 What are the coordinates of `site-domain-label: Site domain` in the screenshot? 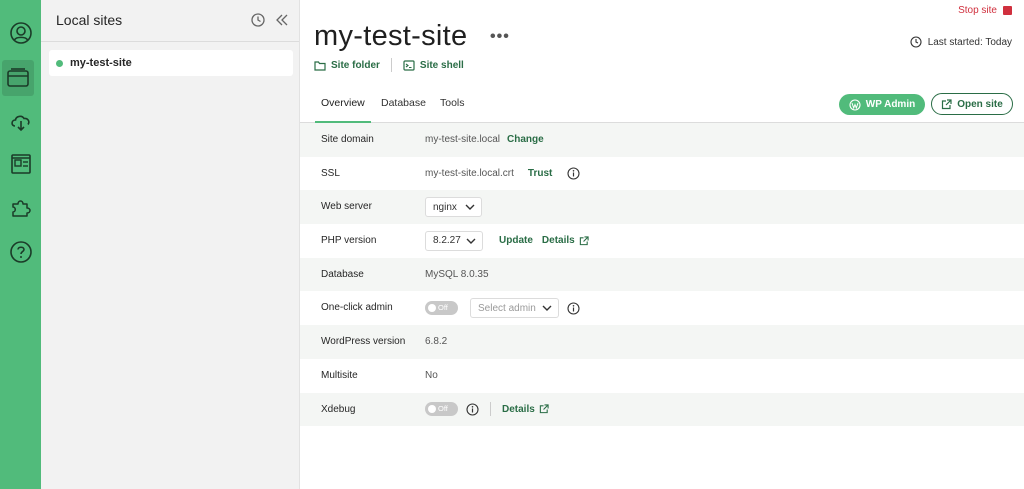 It's located at (347, 139).